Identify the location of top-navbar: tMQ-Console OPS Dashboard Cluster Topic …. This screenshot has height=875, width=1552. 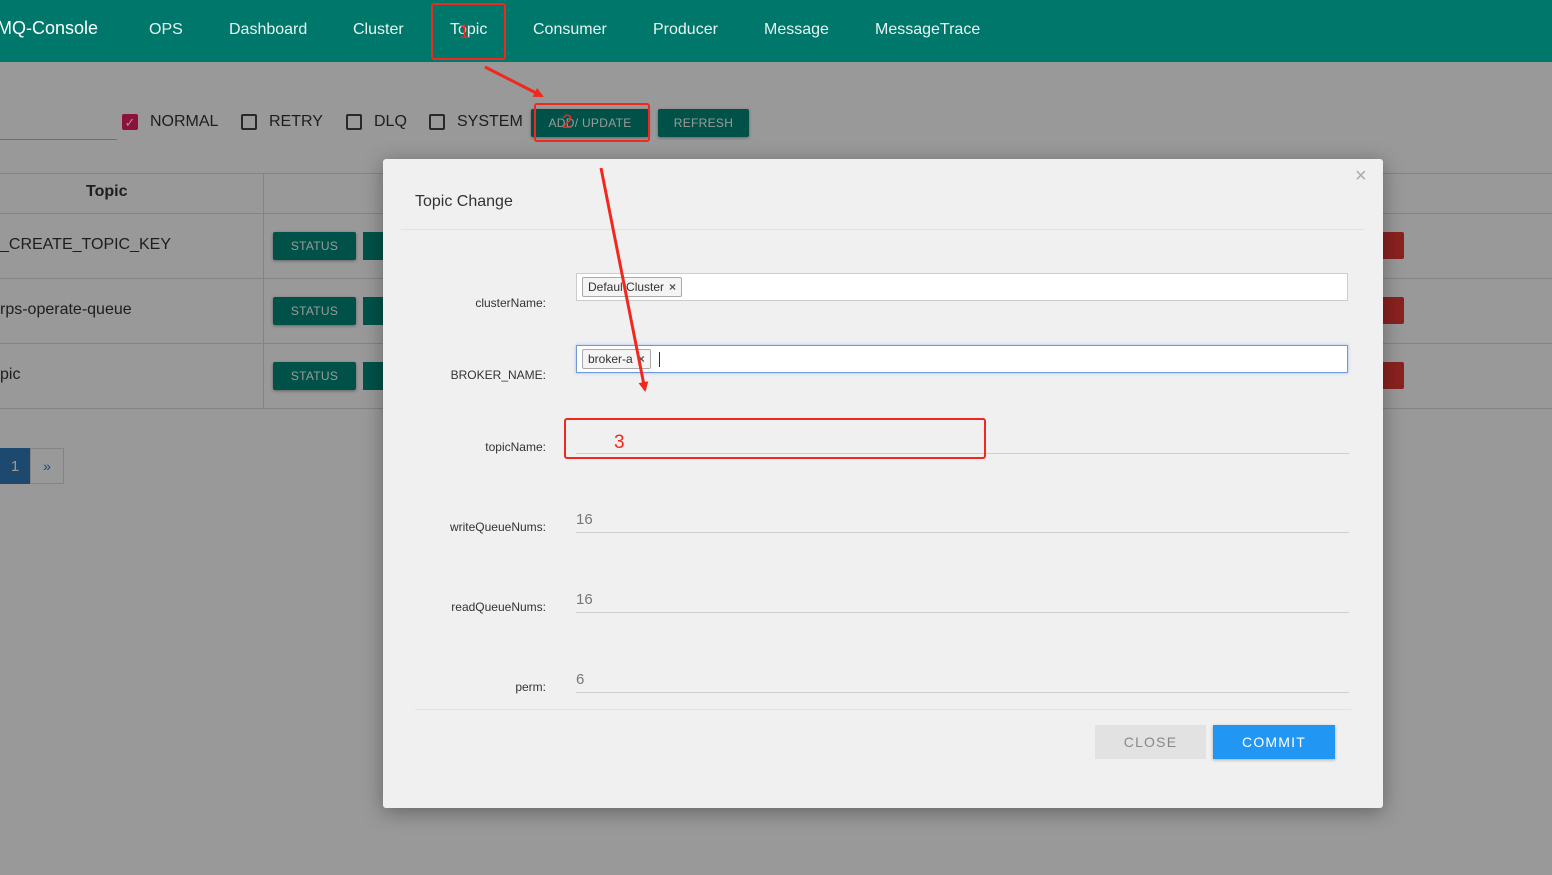
(776, 31).